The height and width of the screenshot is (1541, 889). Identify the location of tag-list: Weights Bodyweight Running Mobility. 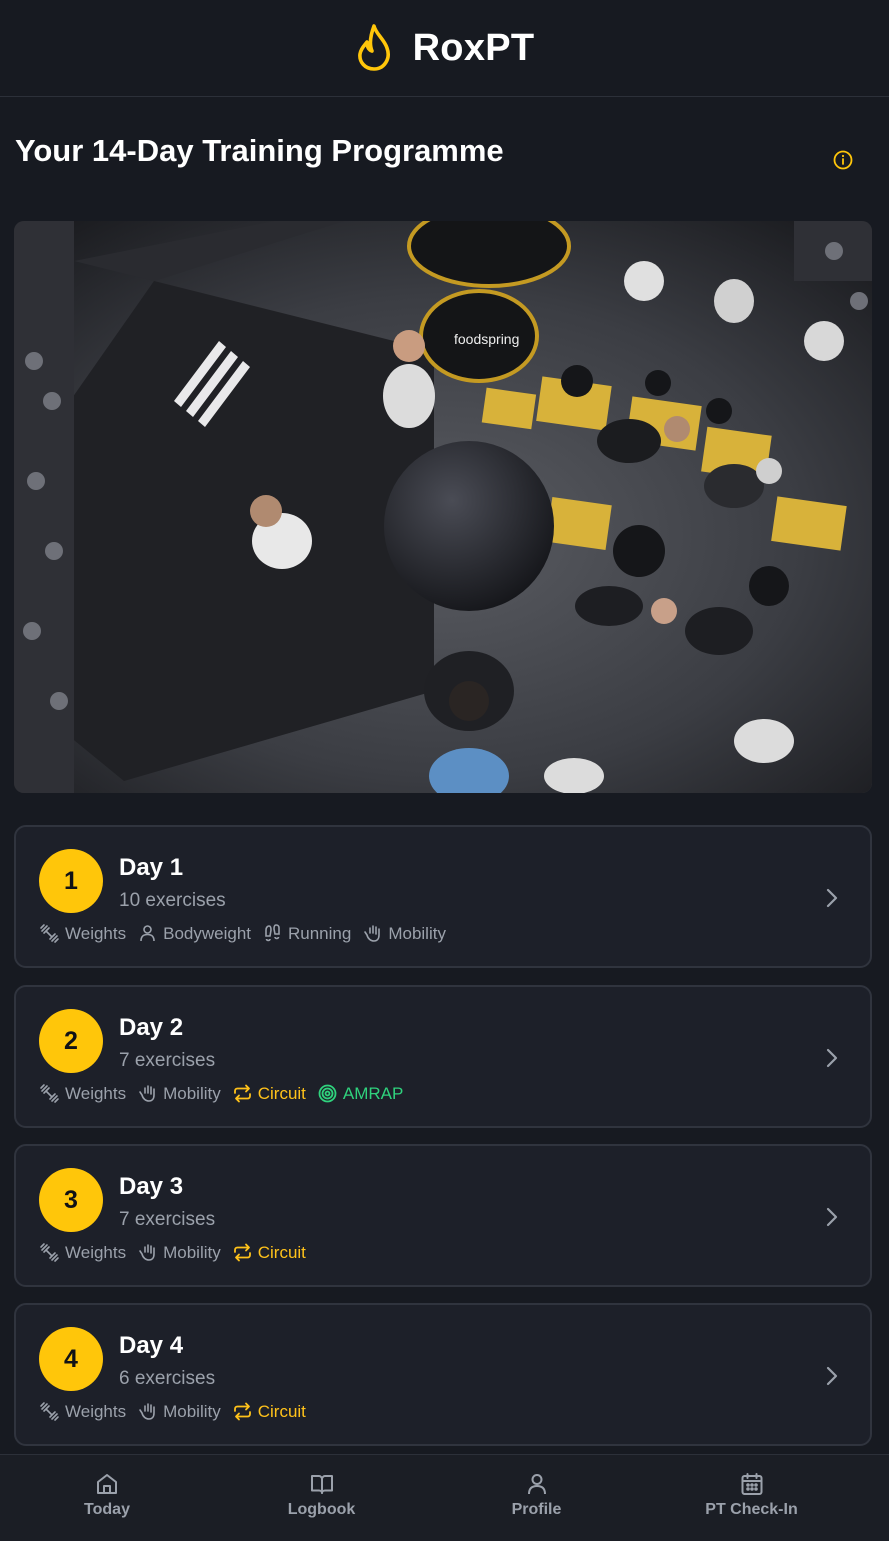
(242, 933).